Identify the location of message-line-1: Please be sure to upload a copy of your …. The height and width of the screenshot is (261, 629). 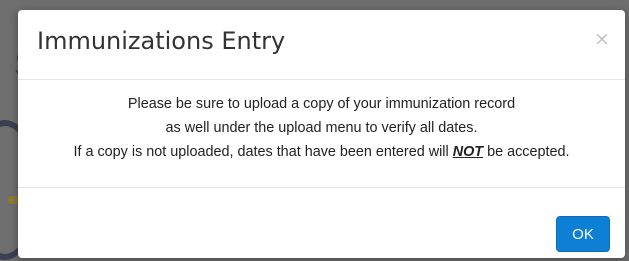
(321, 104).